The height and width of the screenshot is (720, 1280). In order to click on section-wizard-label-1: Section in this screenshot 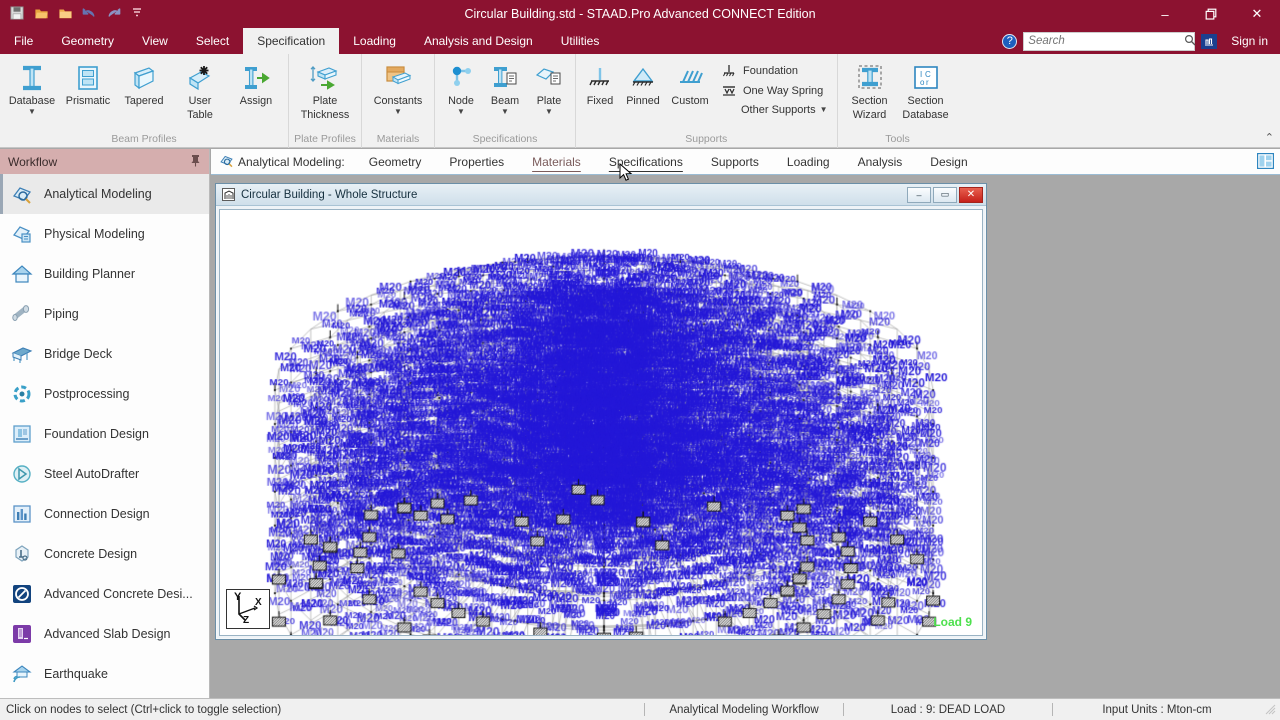, I will do `click(869, 101)`.